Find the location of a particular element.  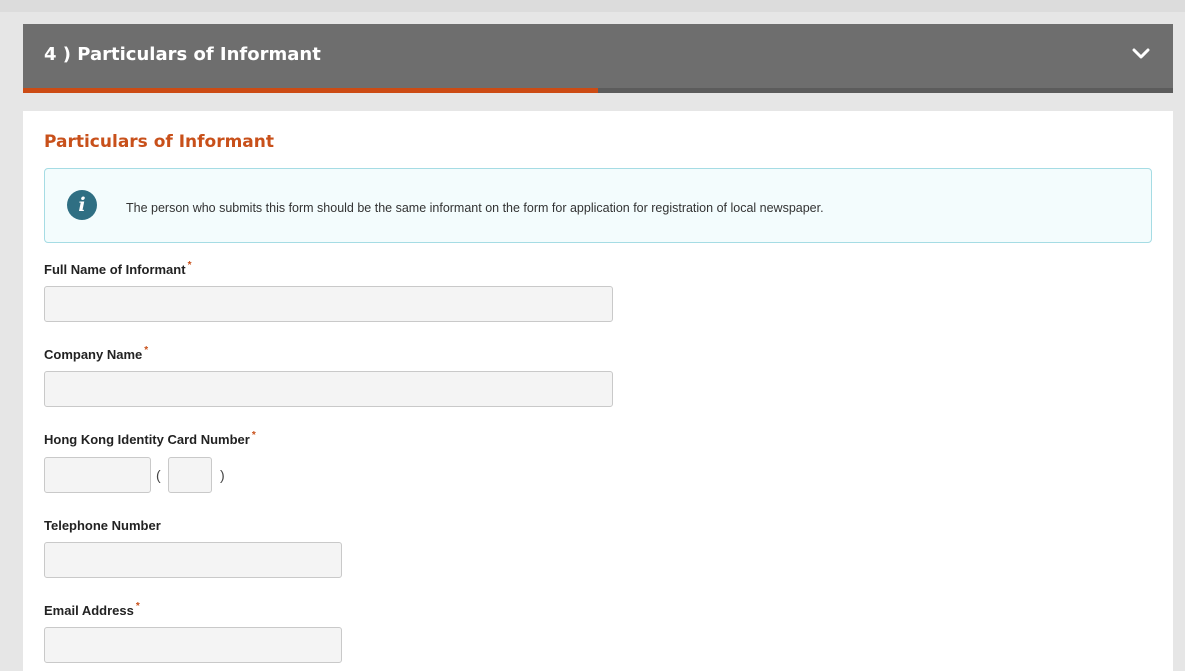

hkid-open-paren: ( is located at coordinates (158, 475).